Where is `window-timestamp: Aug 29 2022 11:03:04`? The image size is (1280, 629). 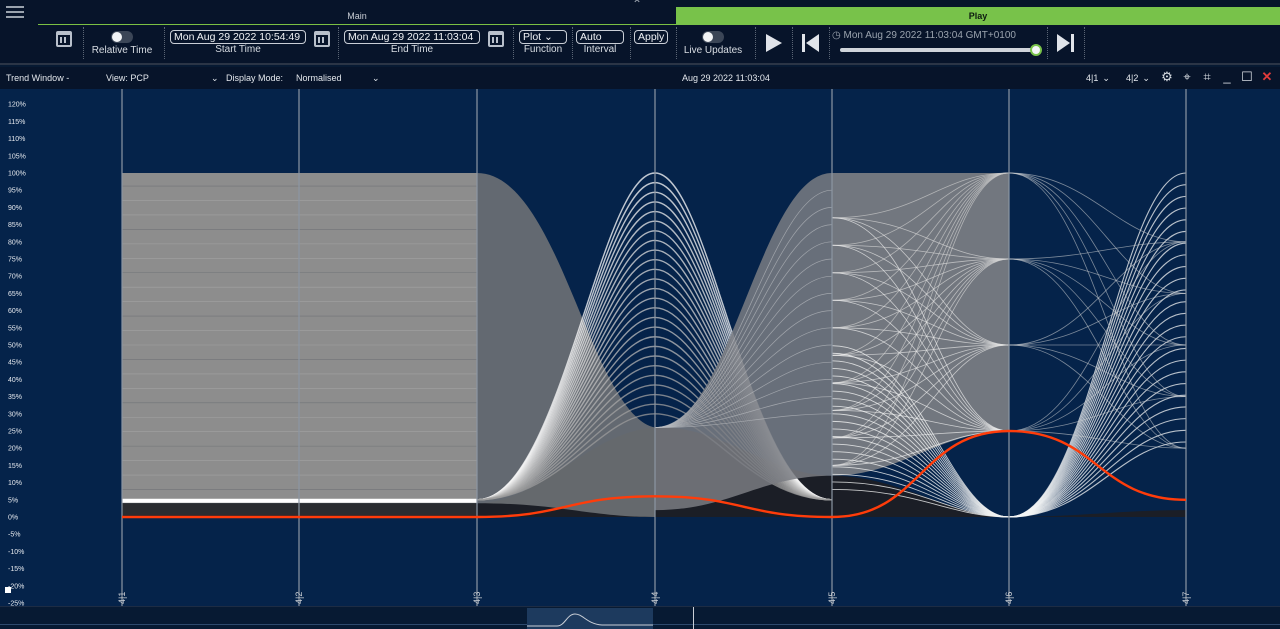
window-timestamp: Aug 29 2022 11:03:04 is located at coordinates (726, 78).